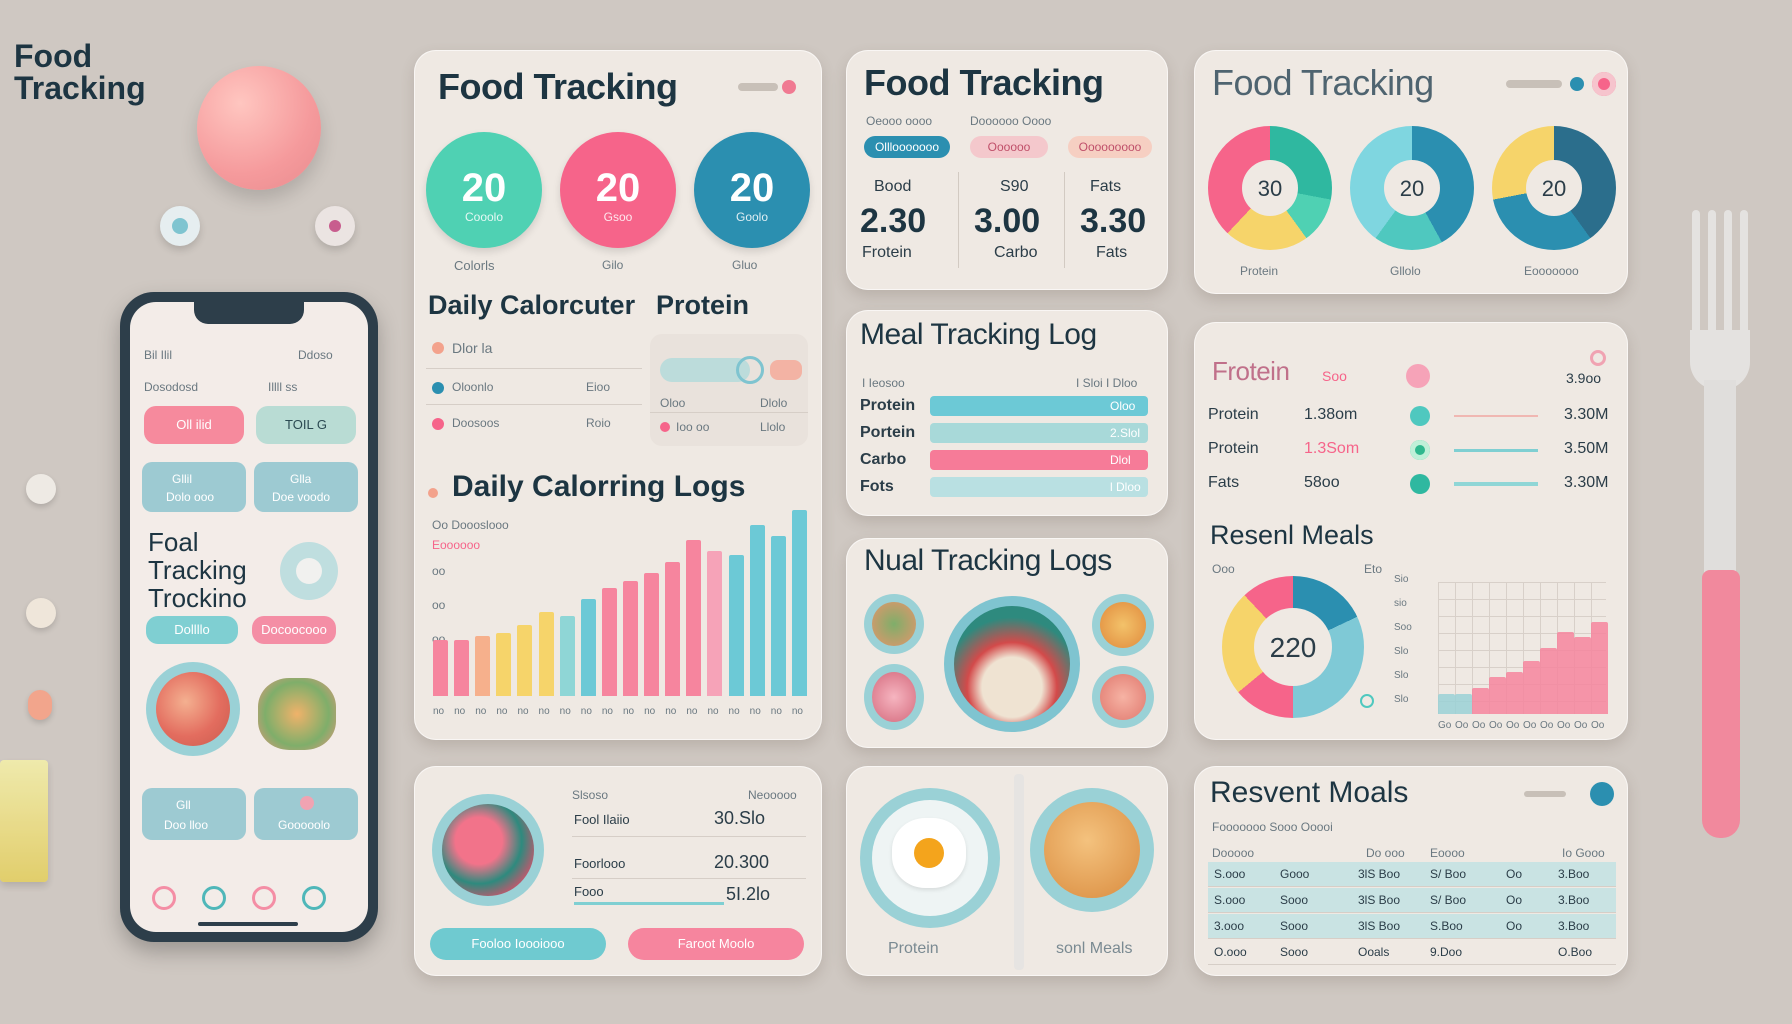  What do you see at coordinates (899, 121) in the screenshot?
I see `summary-tab-1: Oeooo oooo` at bounding box center [899, 121].